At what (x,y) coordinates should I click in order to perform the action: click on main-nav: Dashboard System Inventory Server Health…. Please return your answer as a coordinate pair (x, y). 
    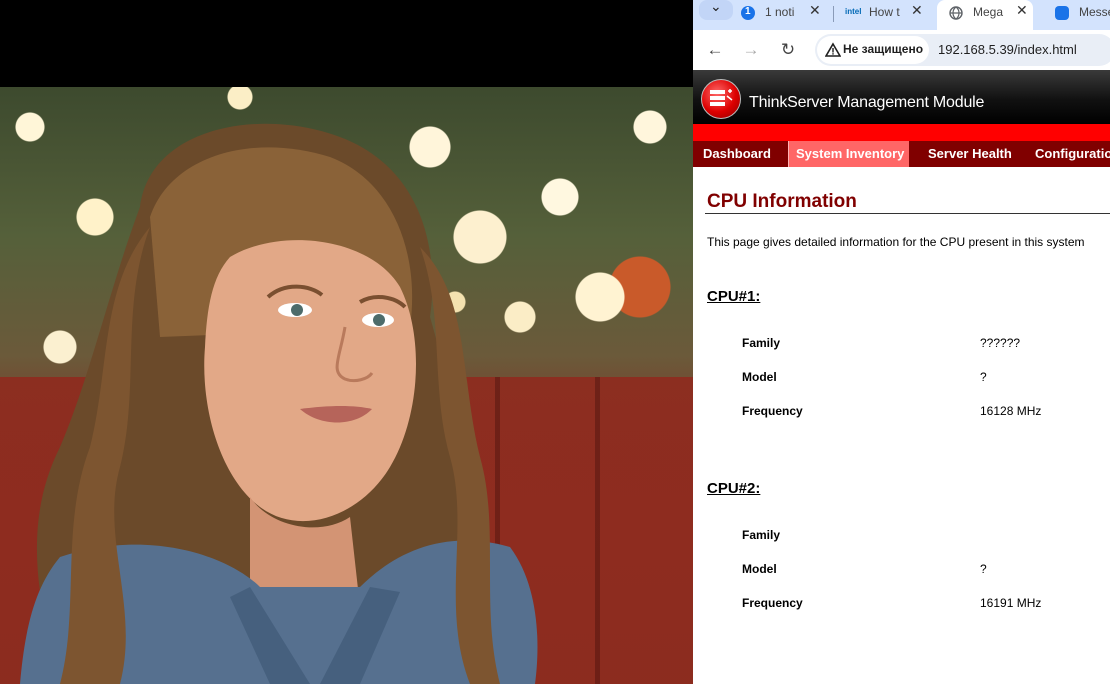
    Looking at the image, I should click on (901, 154).